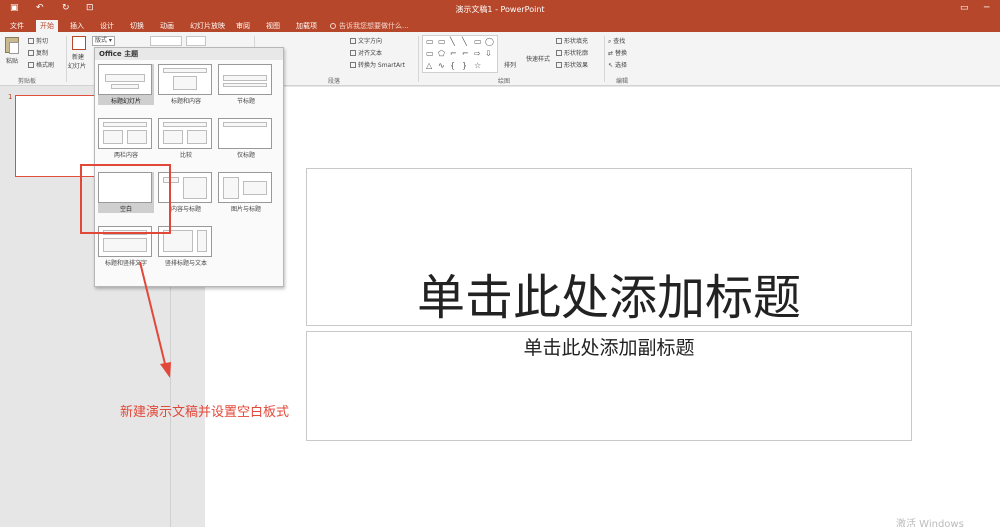 Image resolution: width=1000 pixels, height=527 pixels. I want to click on shape-effects-button: 形状效果, so click(572, 64).